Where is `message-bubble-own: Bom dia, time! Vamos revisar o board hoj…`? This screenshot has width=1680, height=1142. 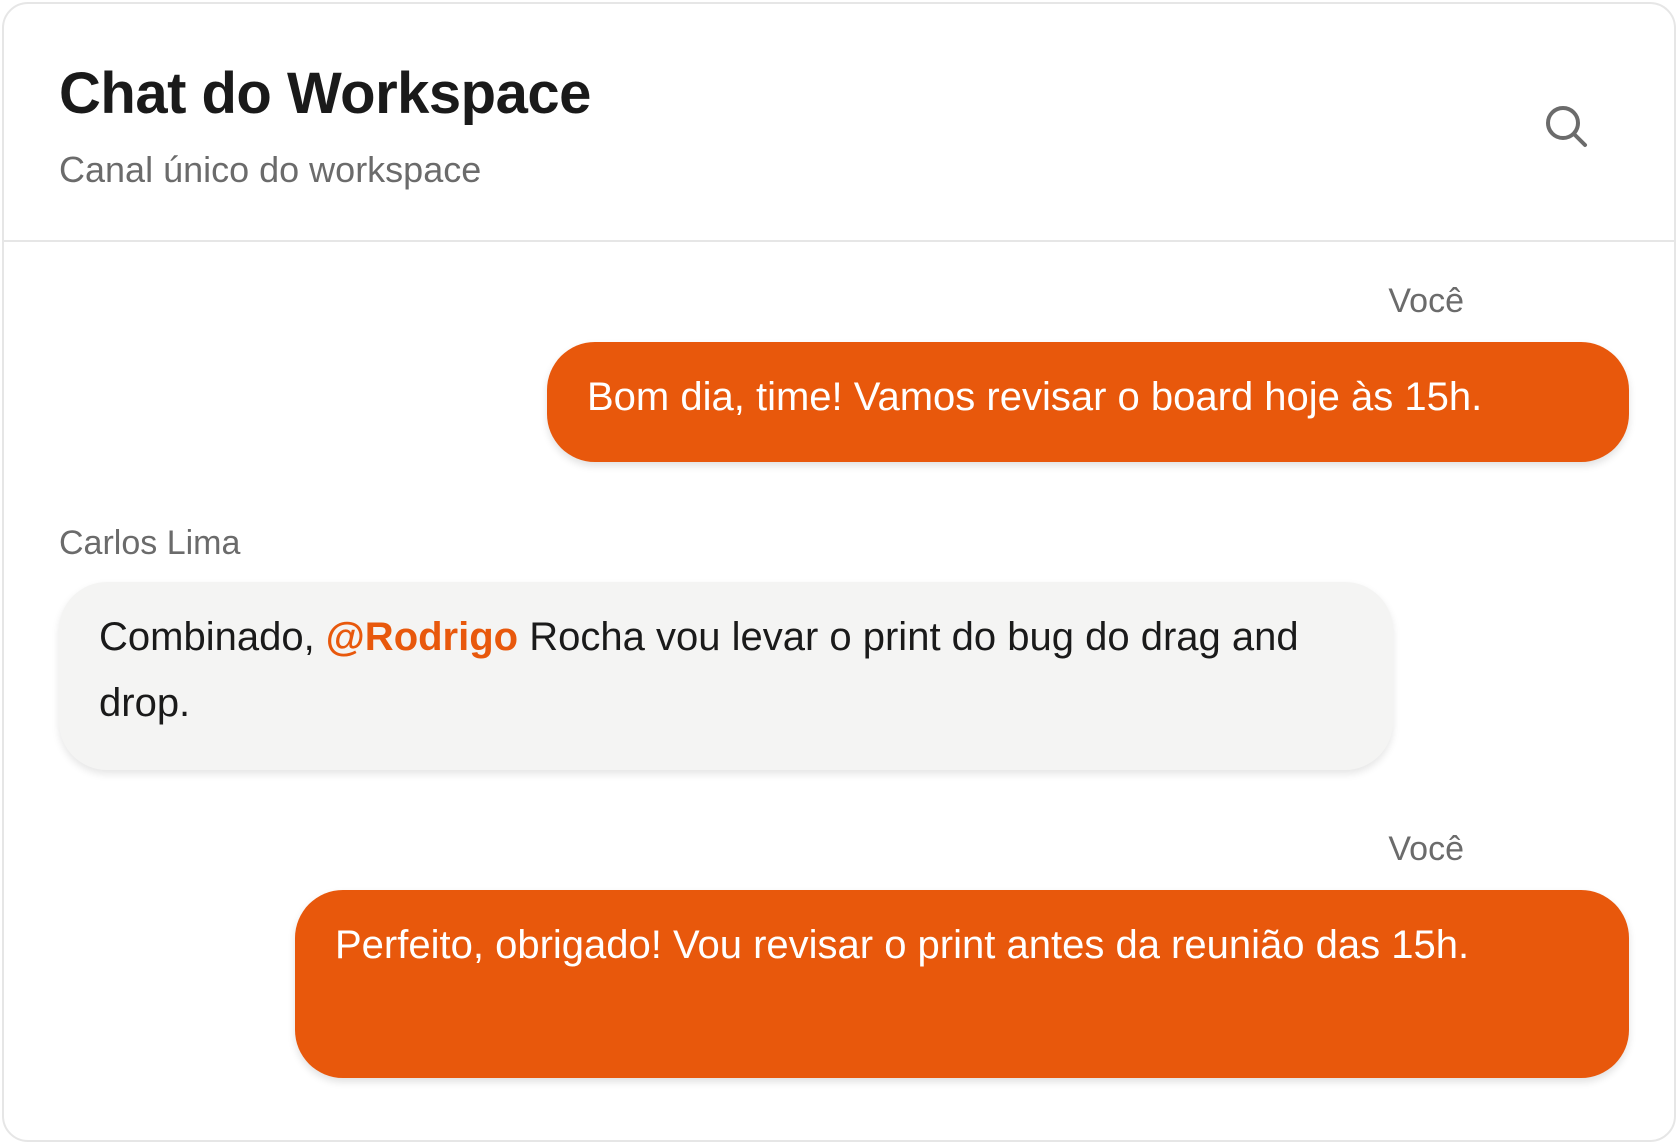
message-bubble-own: Bom dia, time! Vamos revisar o board hoj… is located at coordinates (1088, 402).